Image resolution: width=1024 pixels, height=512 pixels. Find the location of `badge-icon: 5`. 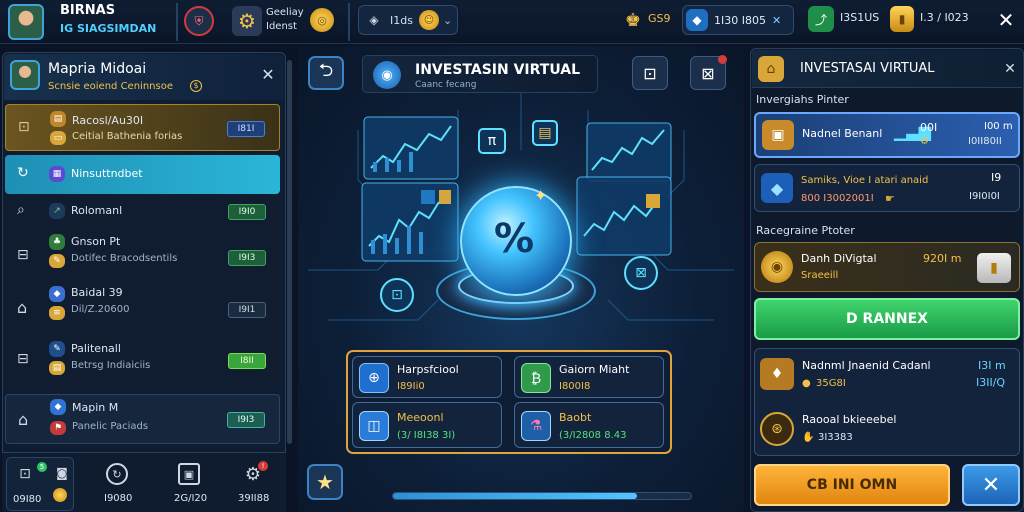

badge-icon: 5 is located at coordinates (42, 467).